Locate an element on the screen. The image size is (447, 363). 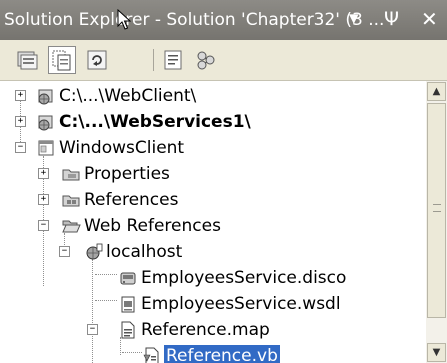
wsdl-file-icon is located at coordinates (128, 304).